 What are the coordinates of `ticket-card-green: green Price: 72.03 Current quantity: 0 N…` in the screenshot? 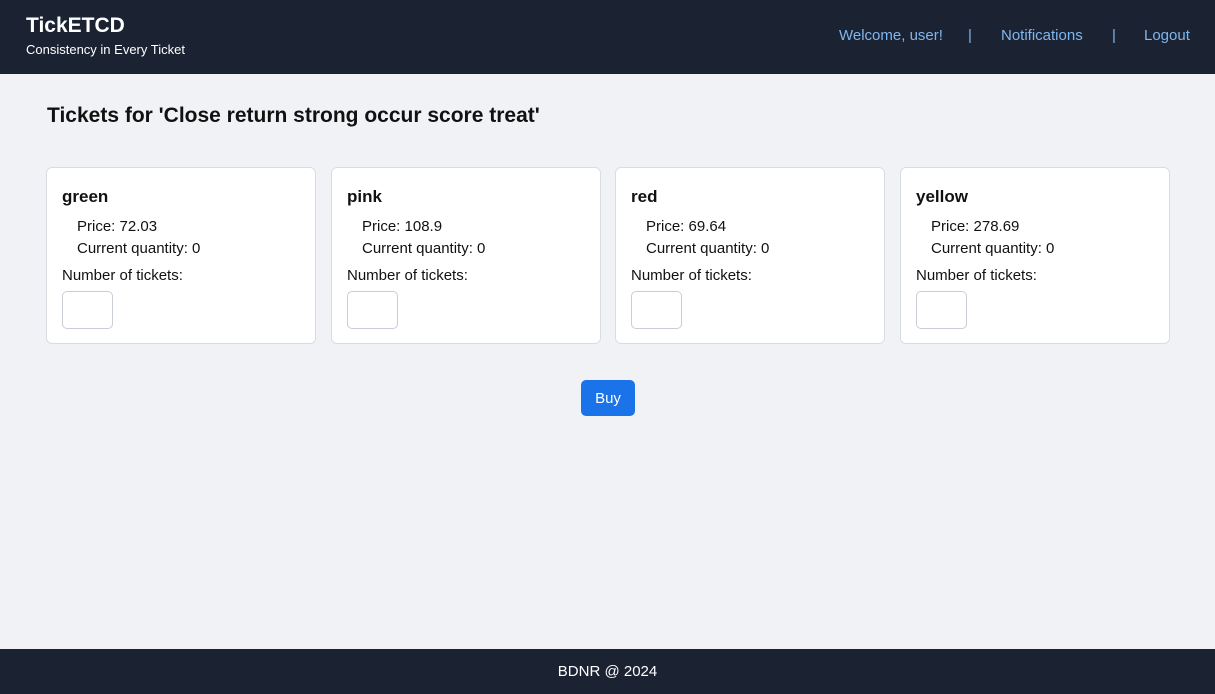 It's located at (181, 255).